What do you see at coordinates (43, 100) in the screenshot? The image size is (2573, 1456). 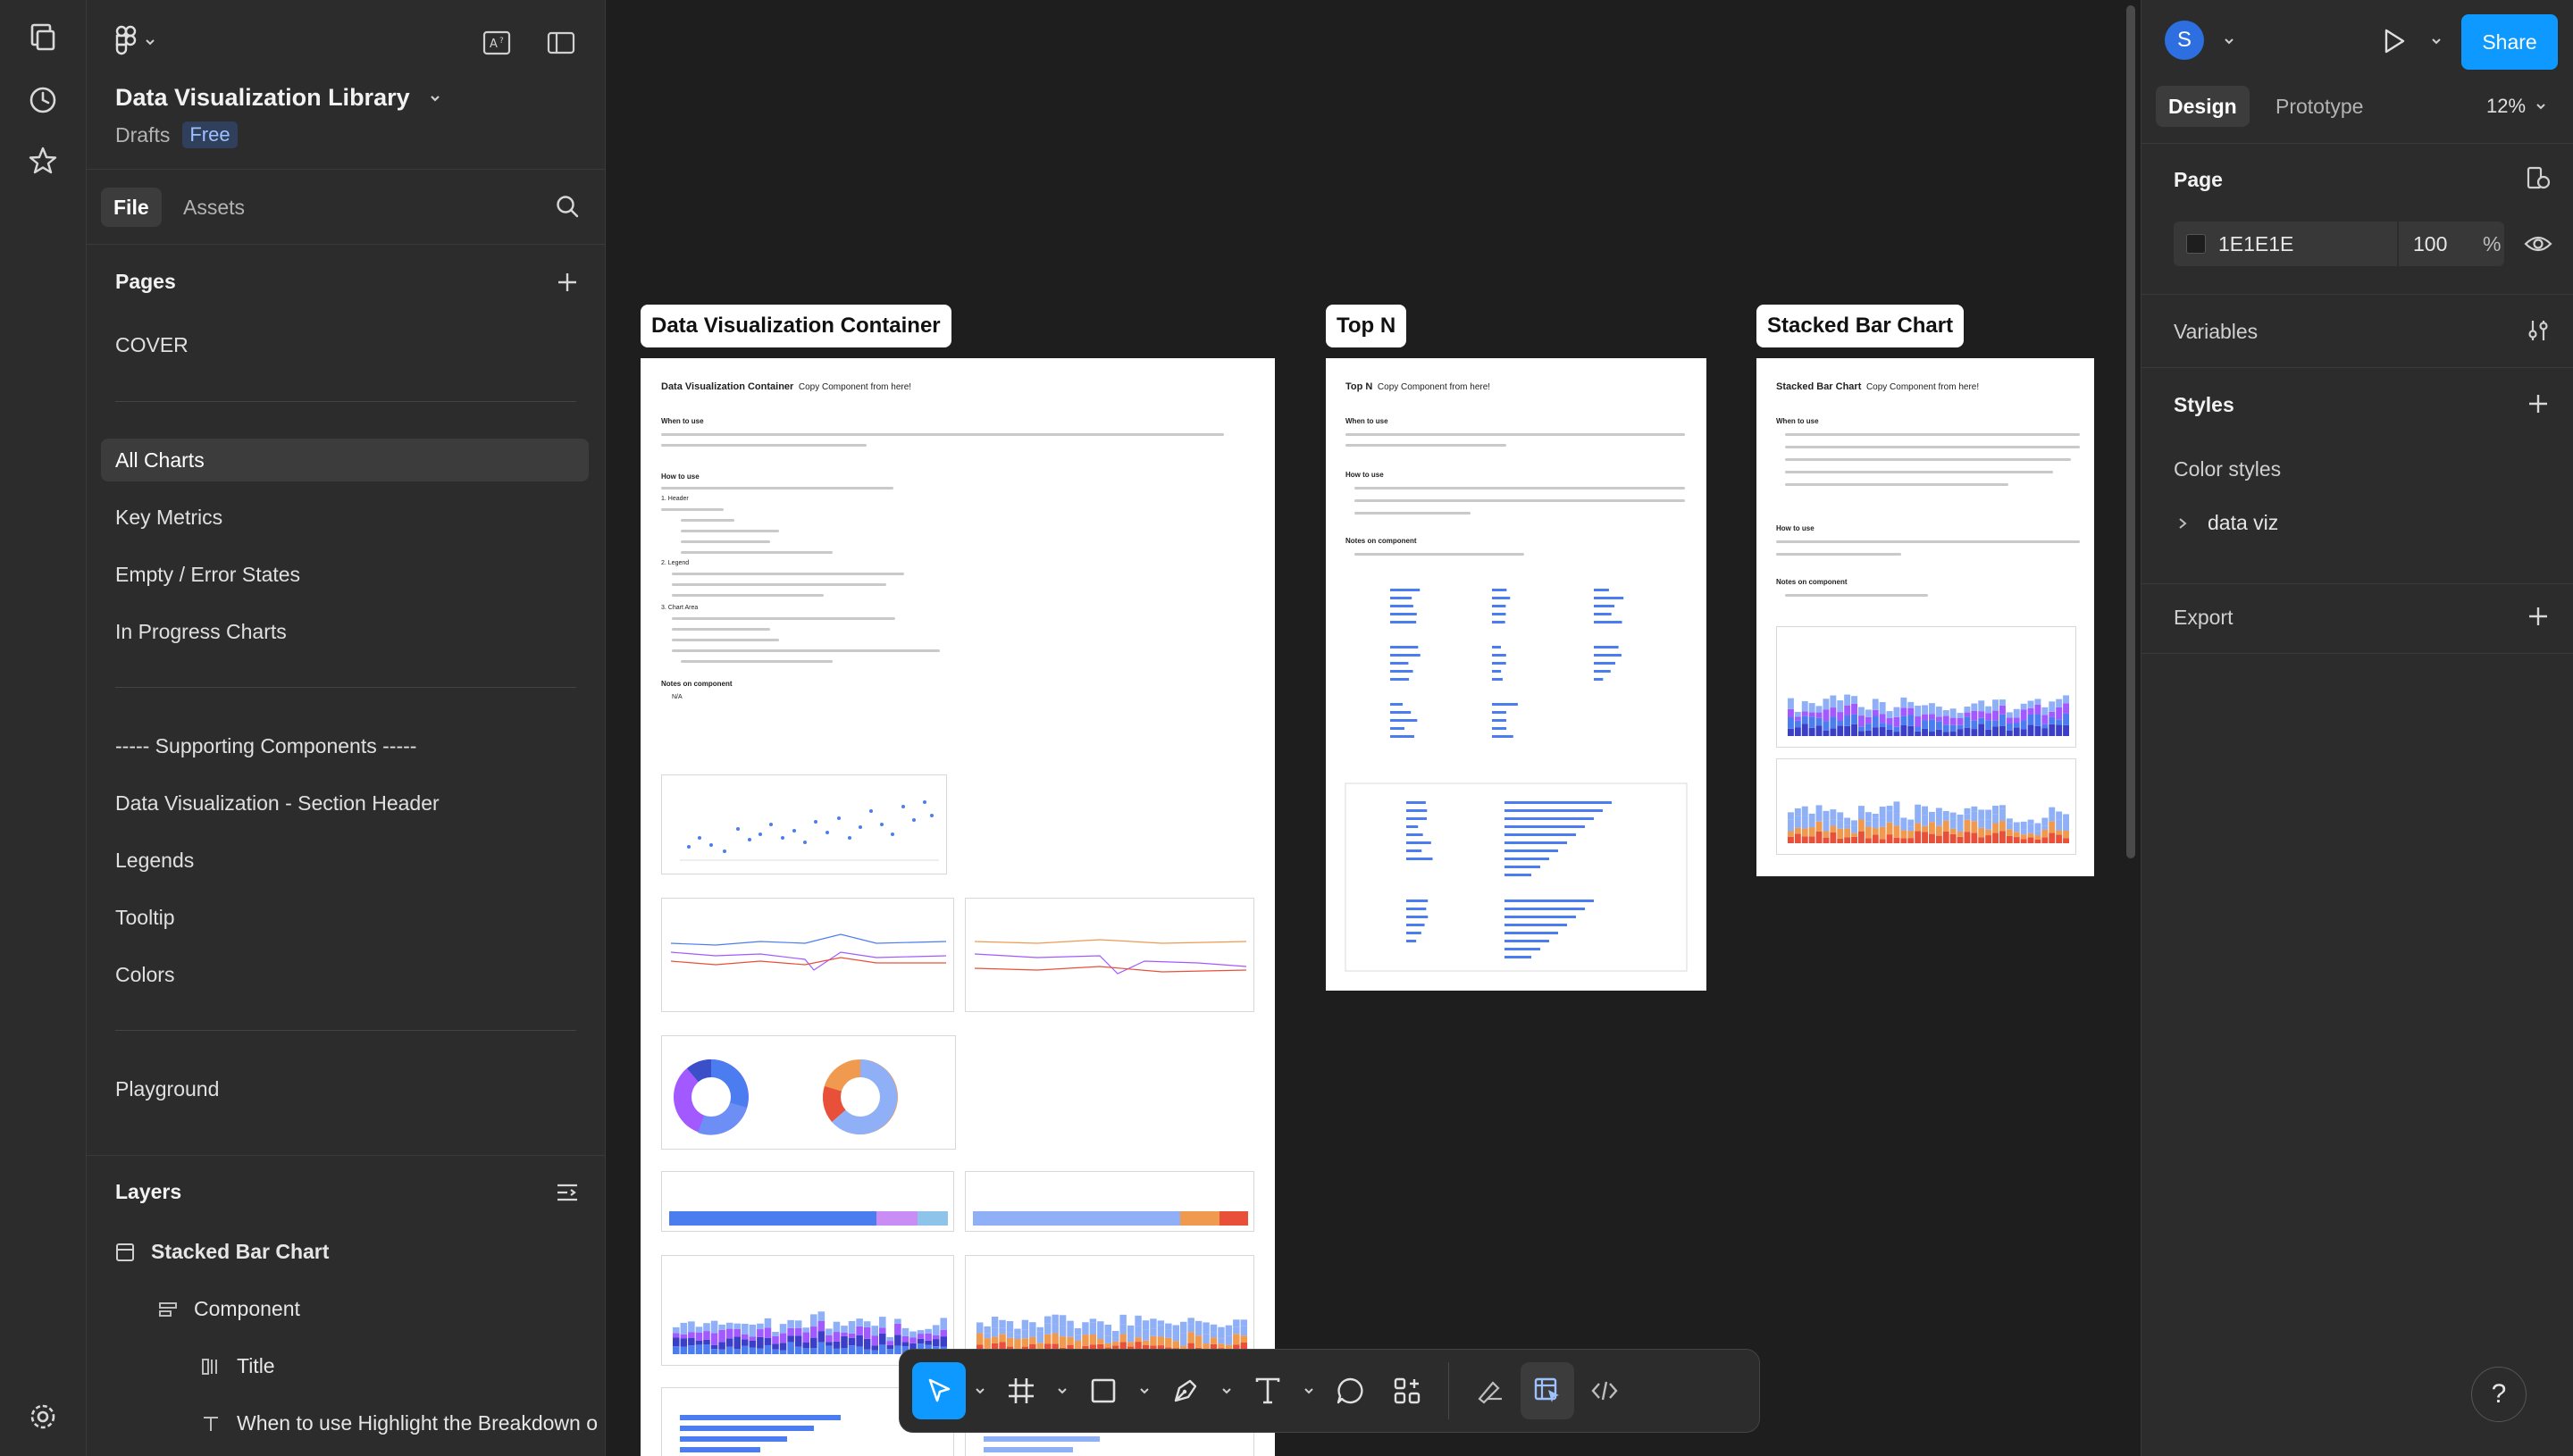 I see `recents-icon` at bounding box center [43, 100].